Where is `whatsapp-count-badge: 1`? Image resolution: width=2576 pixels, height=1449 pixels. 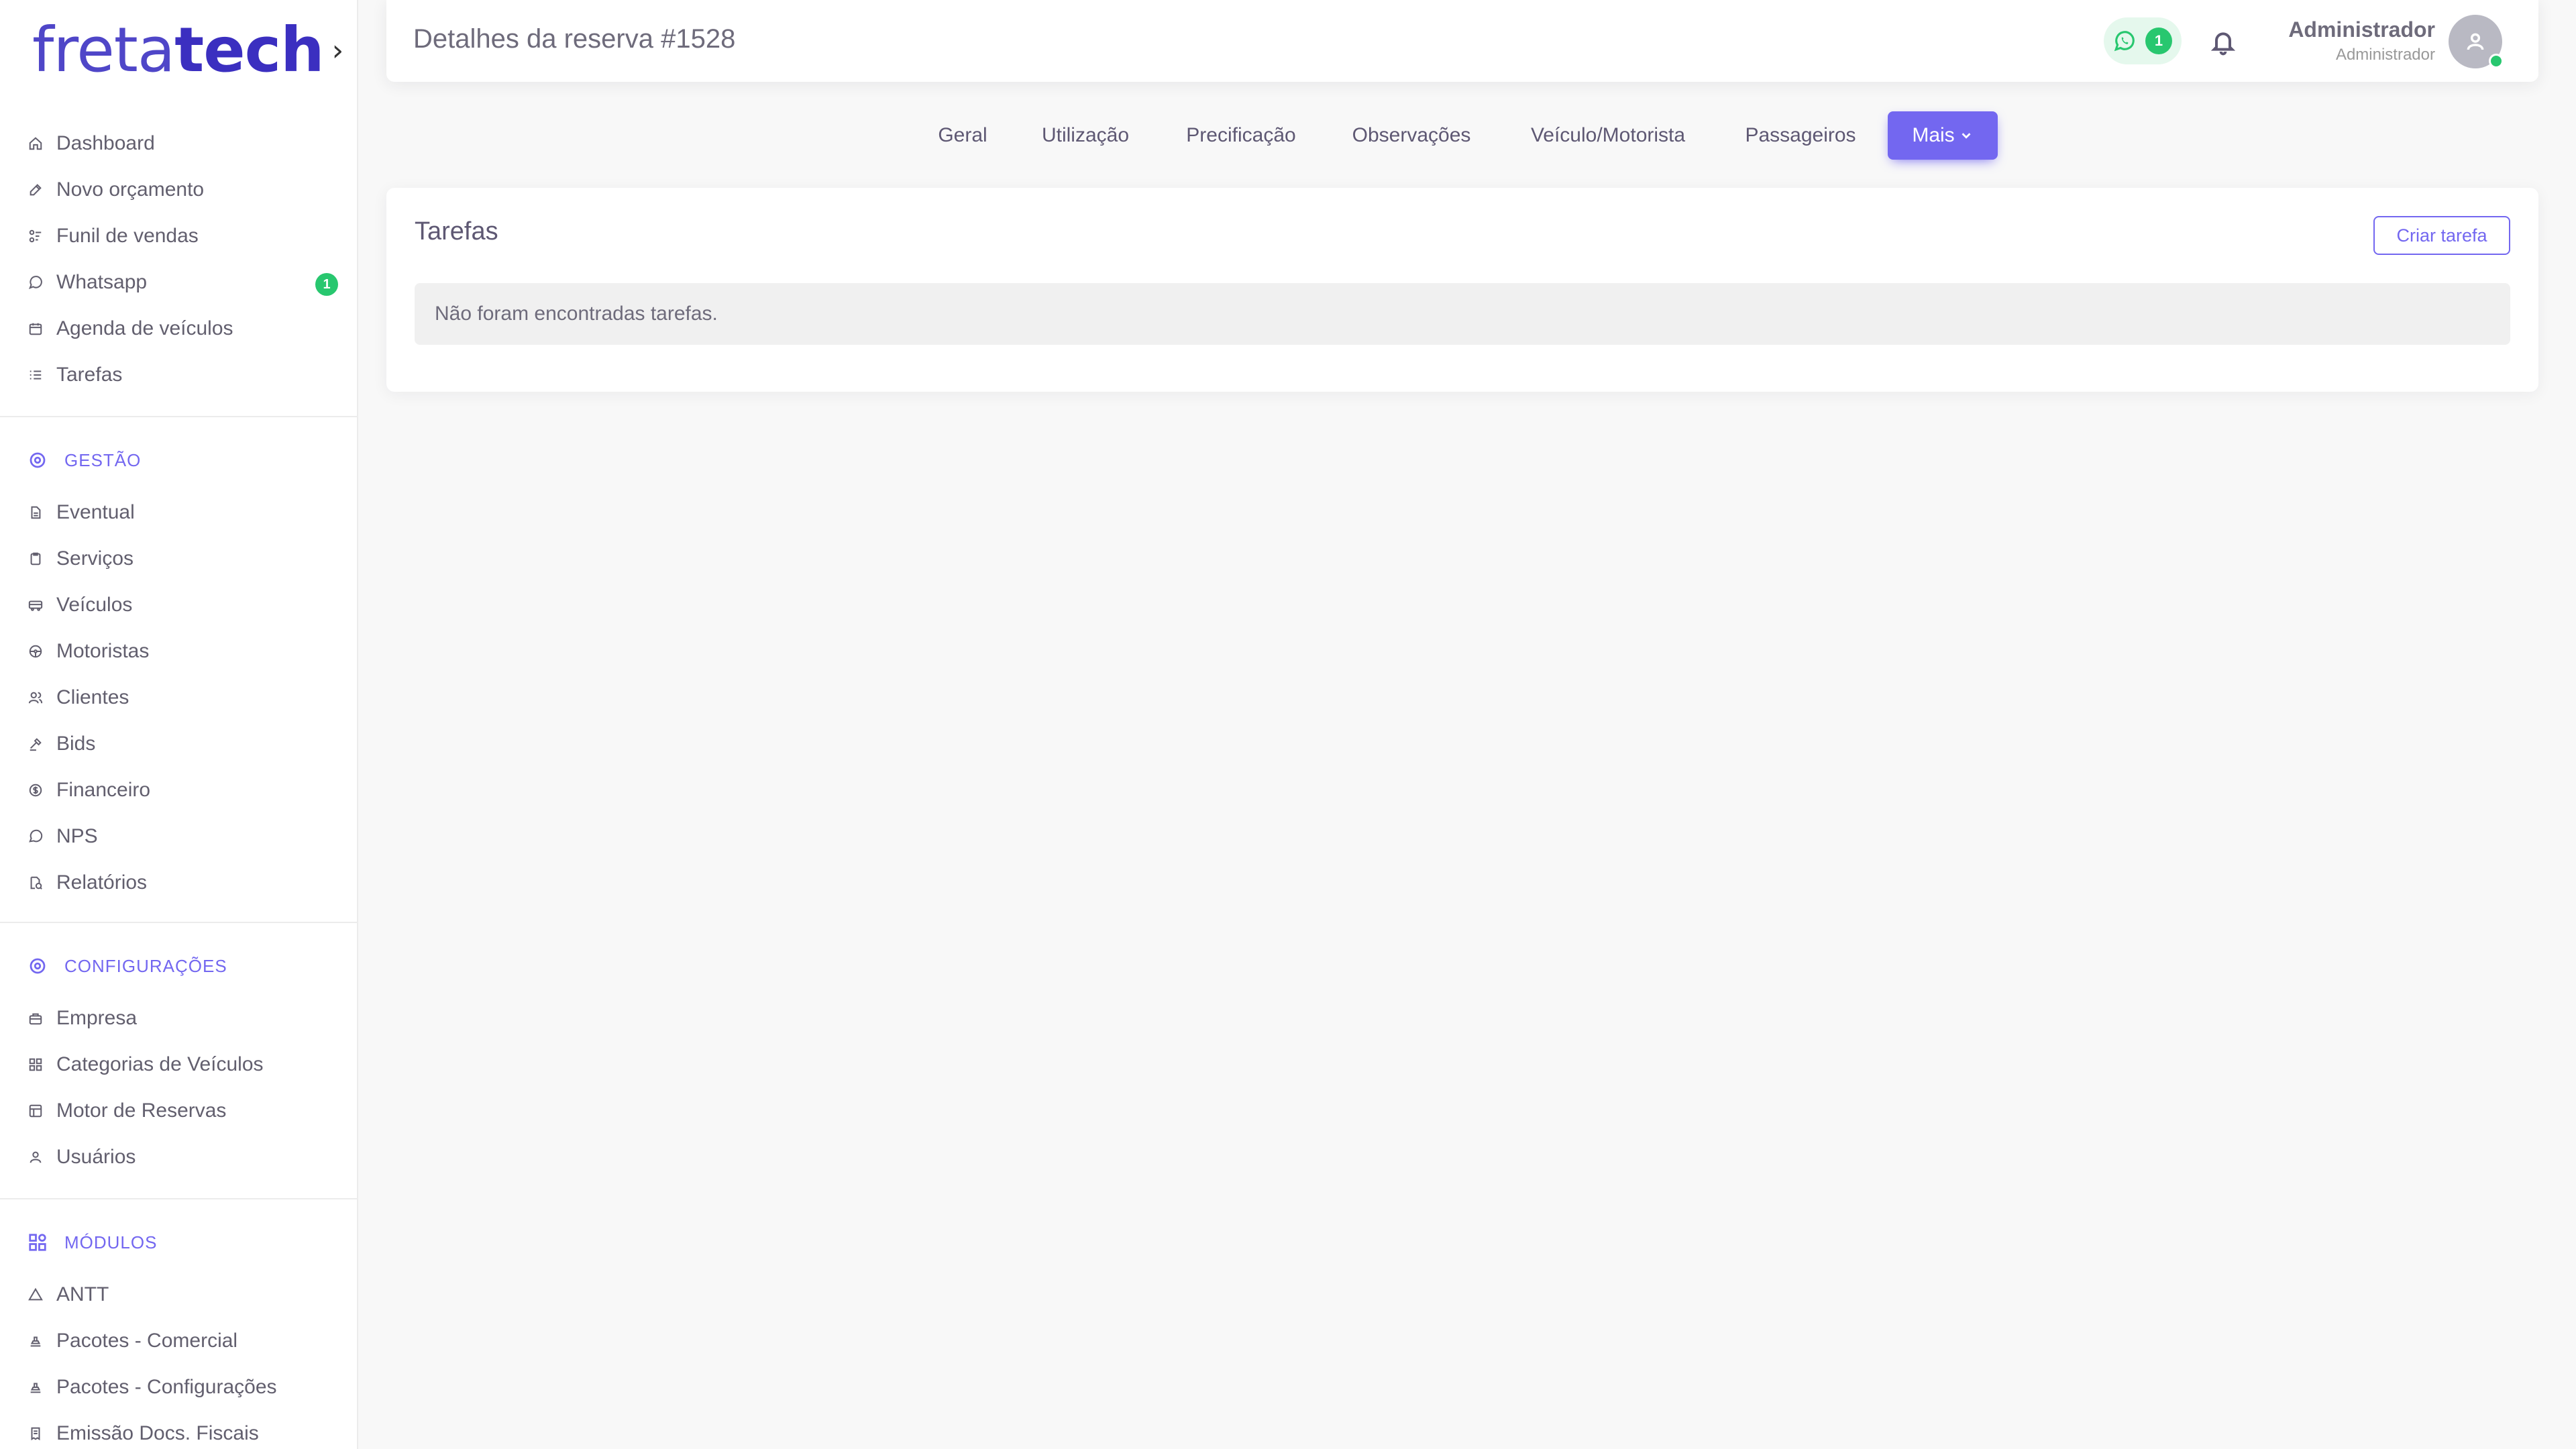
whatsapp-count-badge: 1 is located at coordinates (2158, 41).